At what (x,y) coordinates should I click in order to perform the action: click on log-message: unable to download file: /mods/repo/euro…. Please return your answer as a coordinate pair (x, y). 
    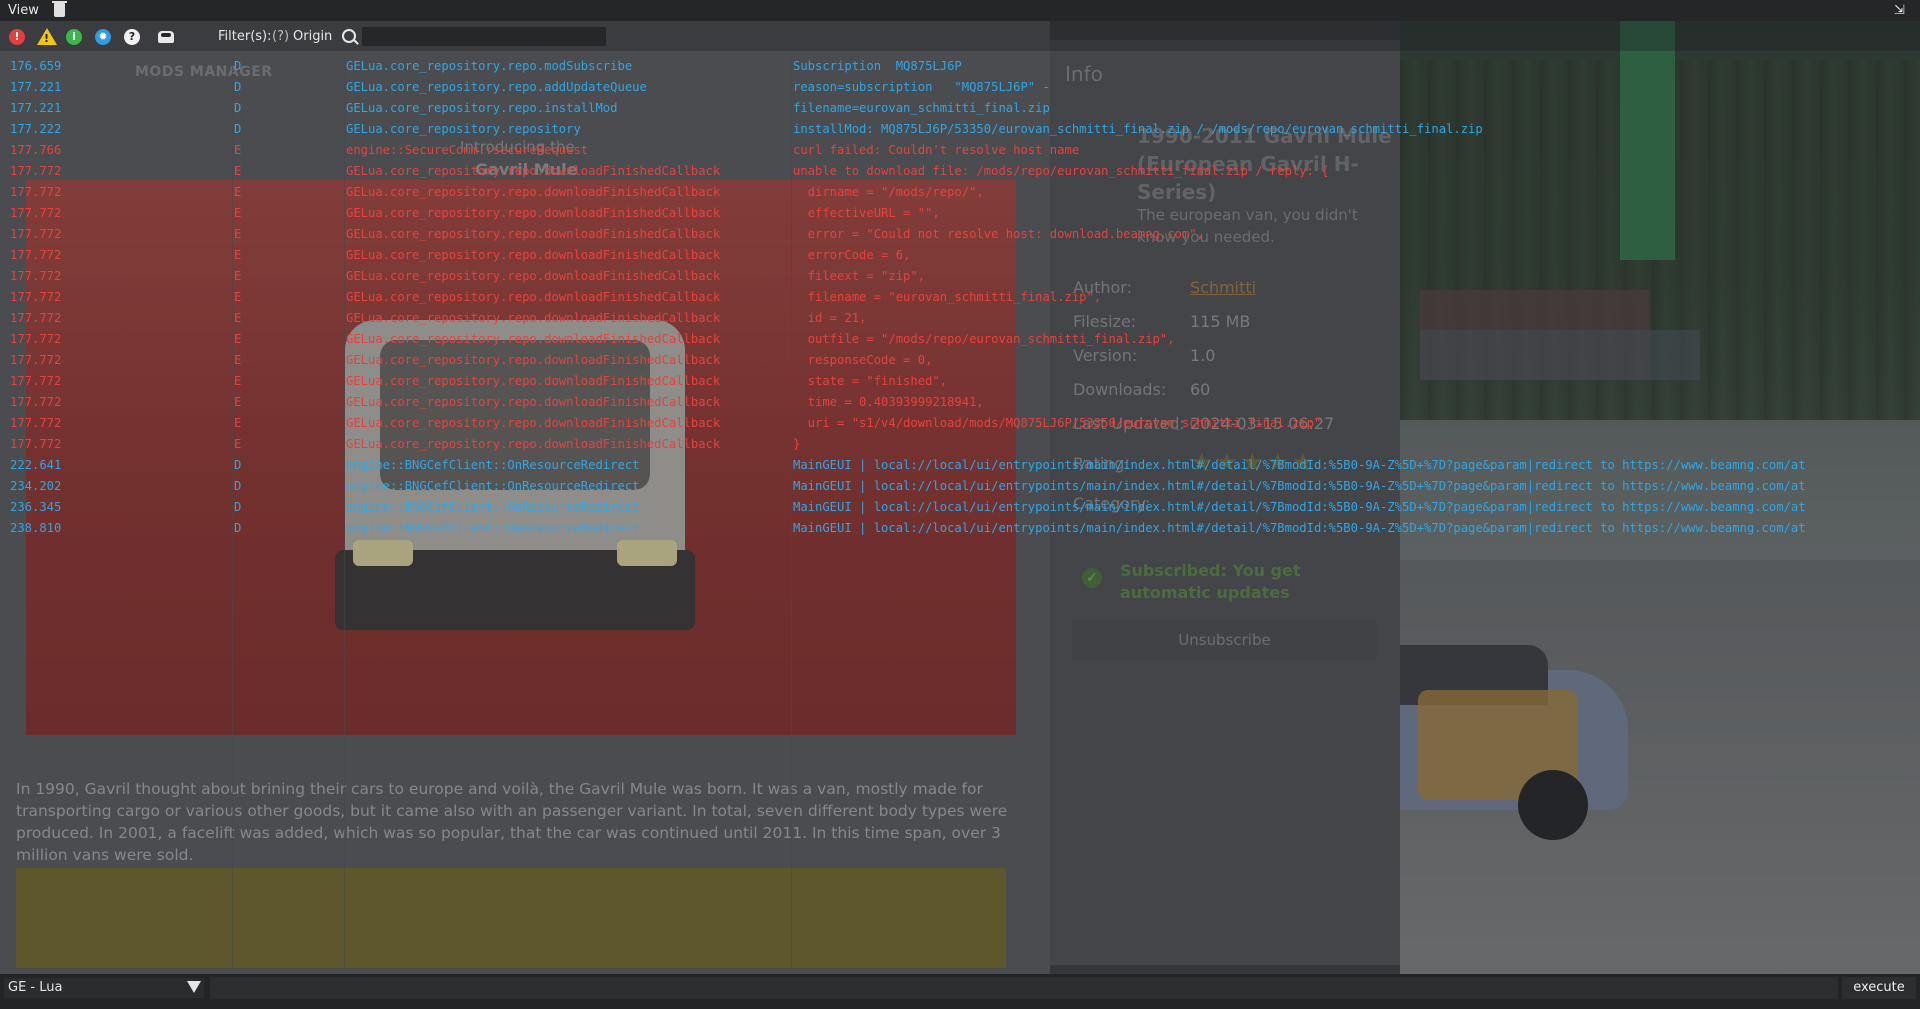
    Looking at the image, I should click on (1061, 171).